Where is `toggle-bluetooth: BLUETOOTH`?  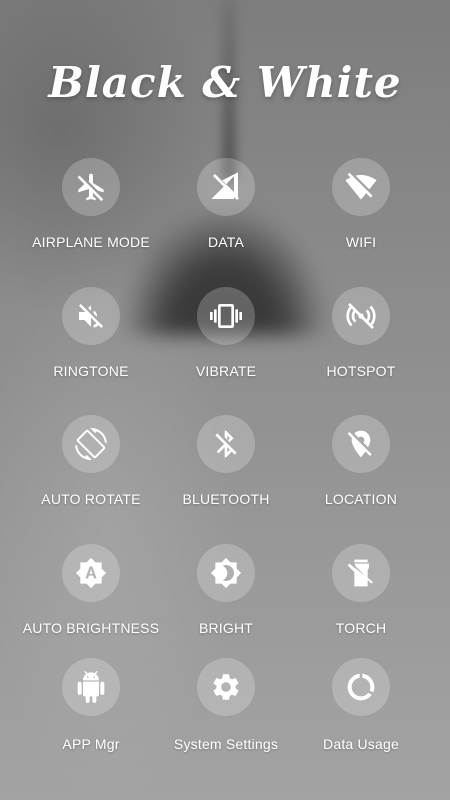 toggle-bluetooth: BLUETOOTH is located at coordinates (226, 470).